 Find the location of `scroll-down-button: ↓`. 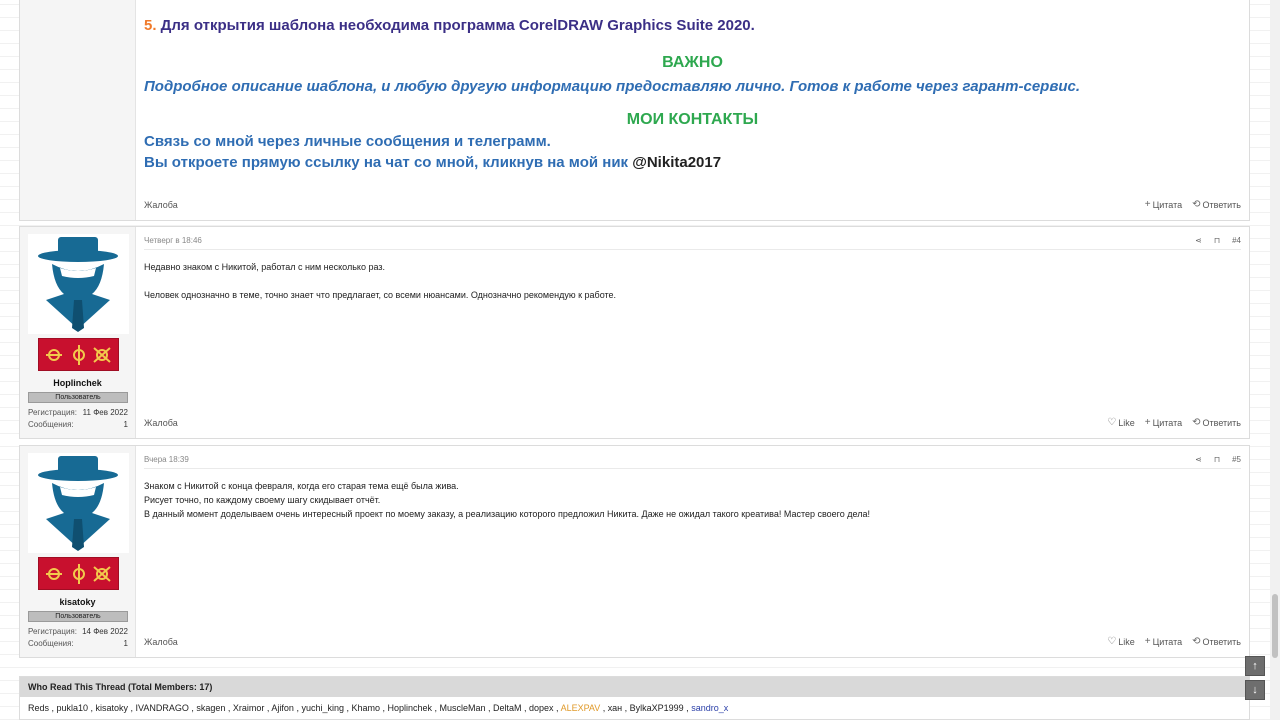

scroll-down-button: ↓ is located at coordinates (1255, 690).